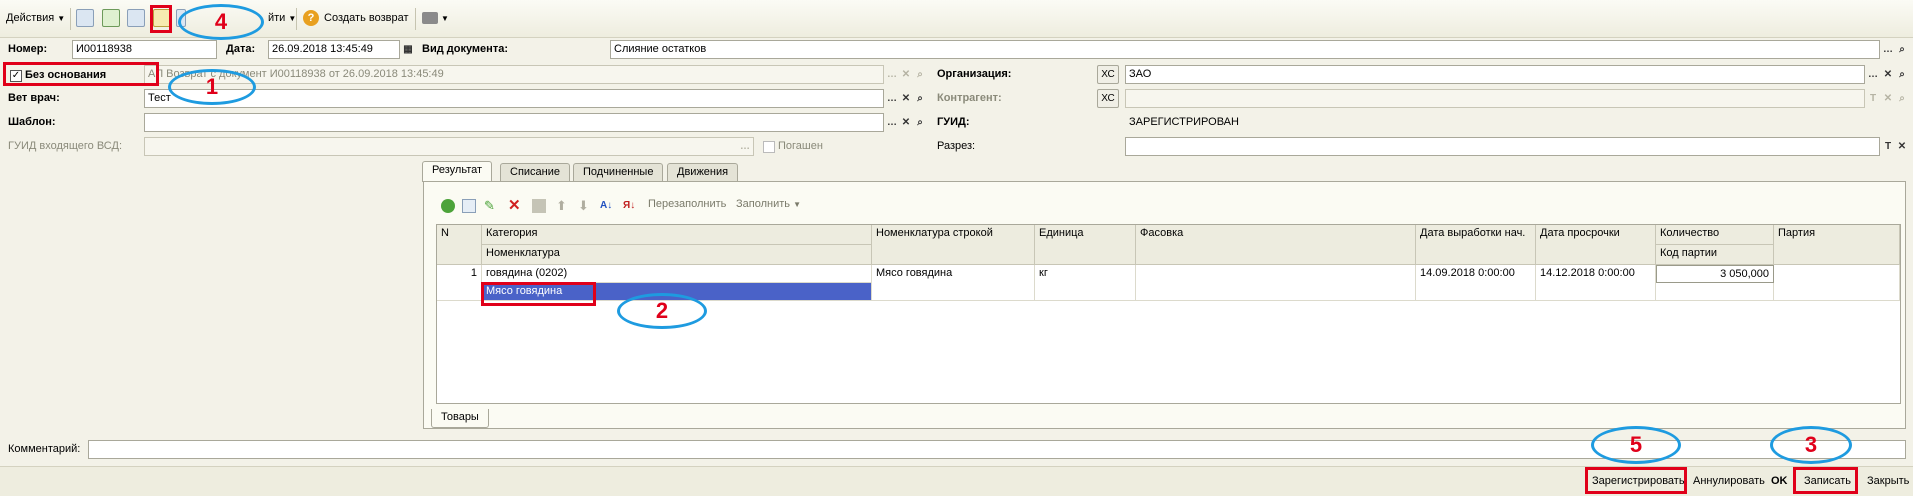 The height and width of the screenshot is (496, 1913). Describe the element at coordinates (1596, 245) in the screenshot. I see `header-expiry: Дата просрочки` at that location.